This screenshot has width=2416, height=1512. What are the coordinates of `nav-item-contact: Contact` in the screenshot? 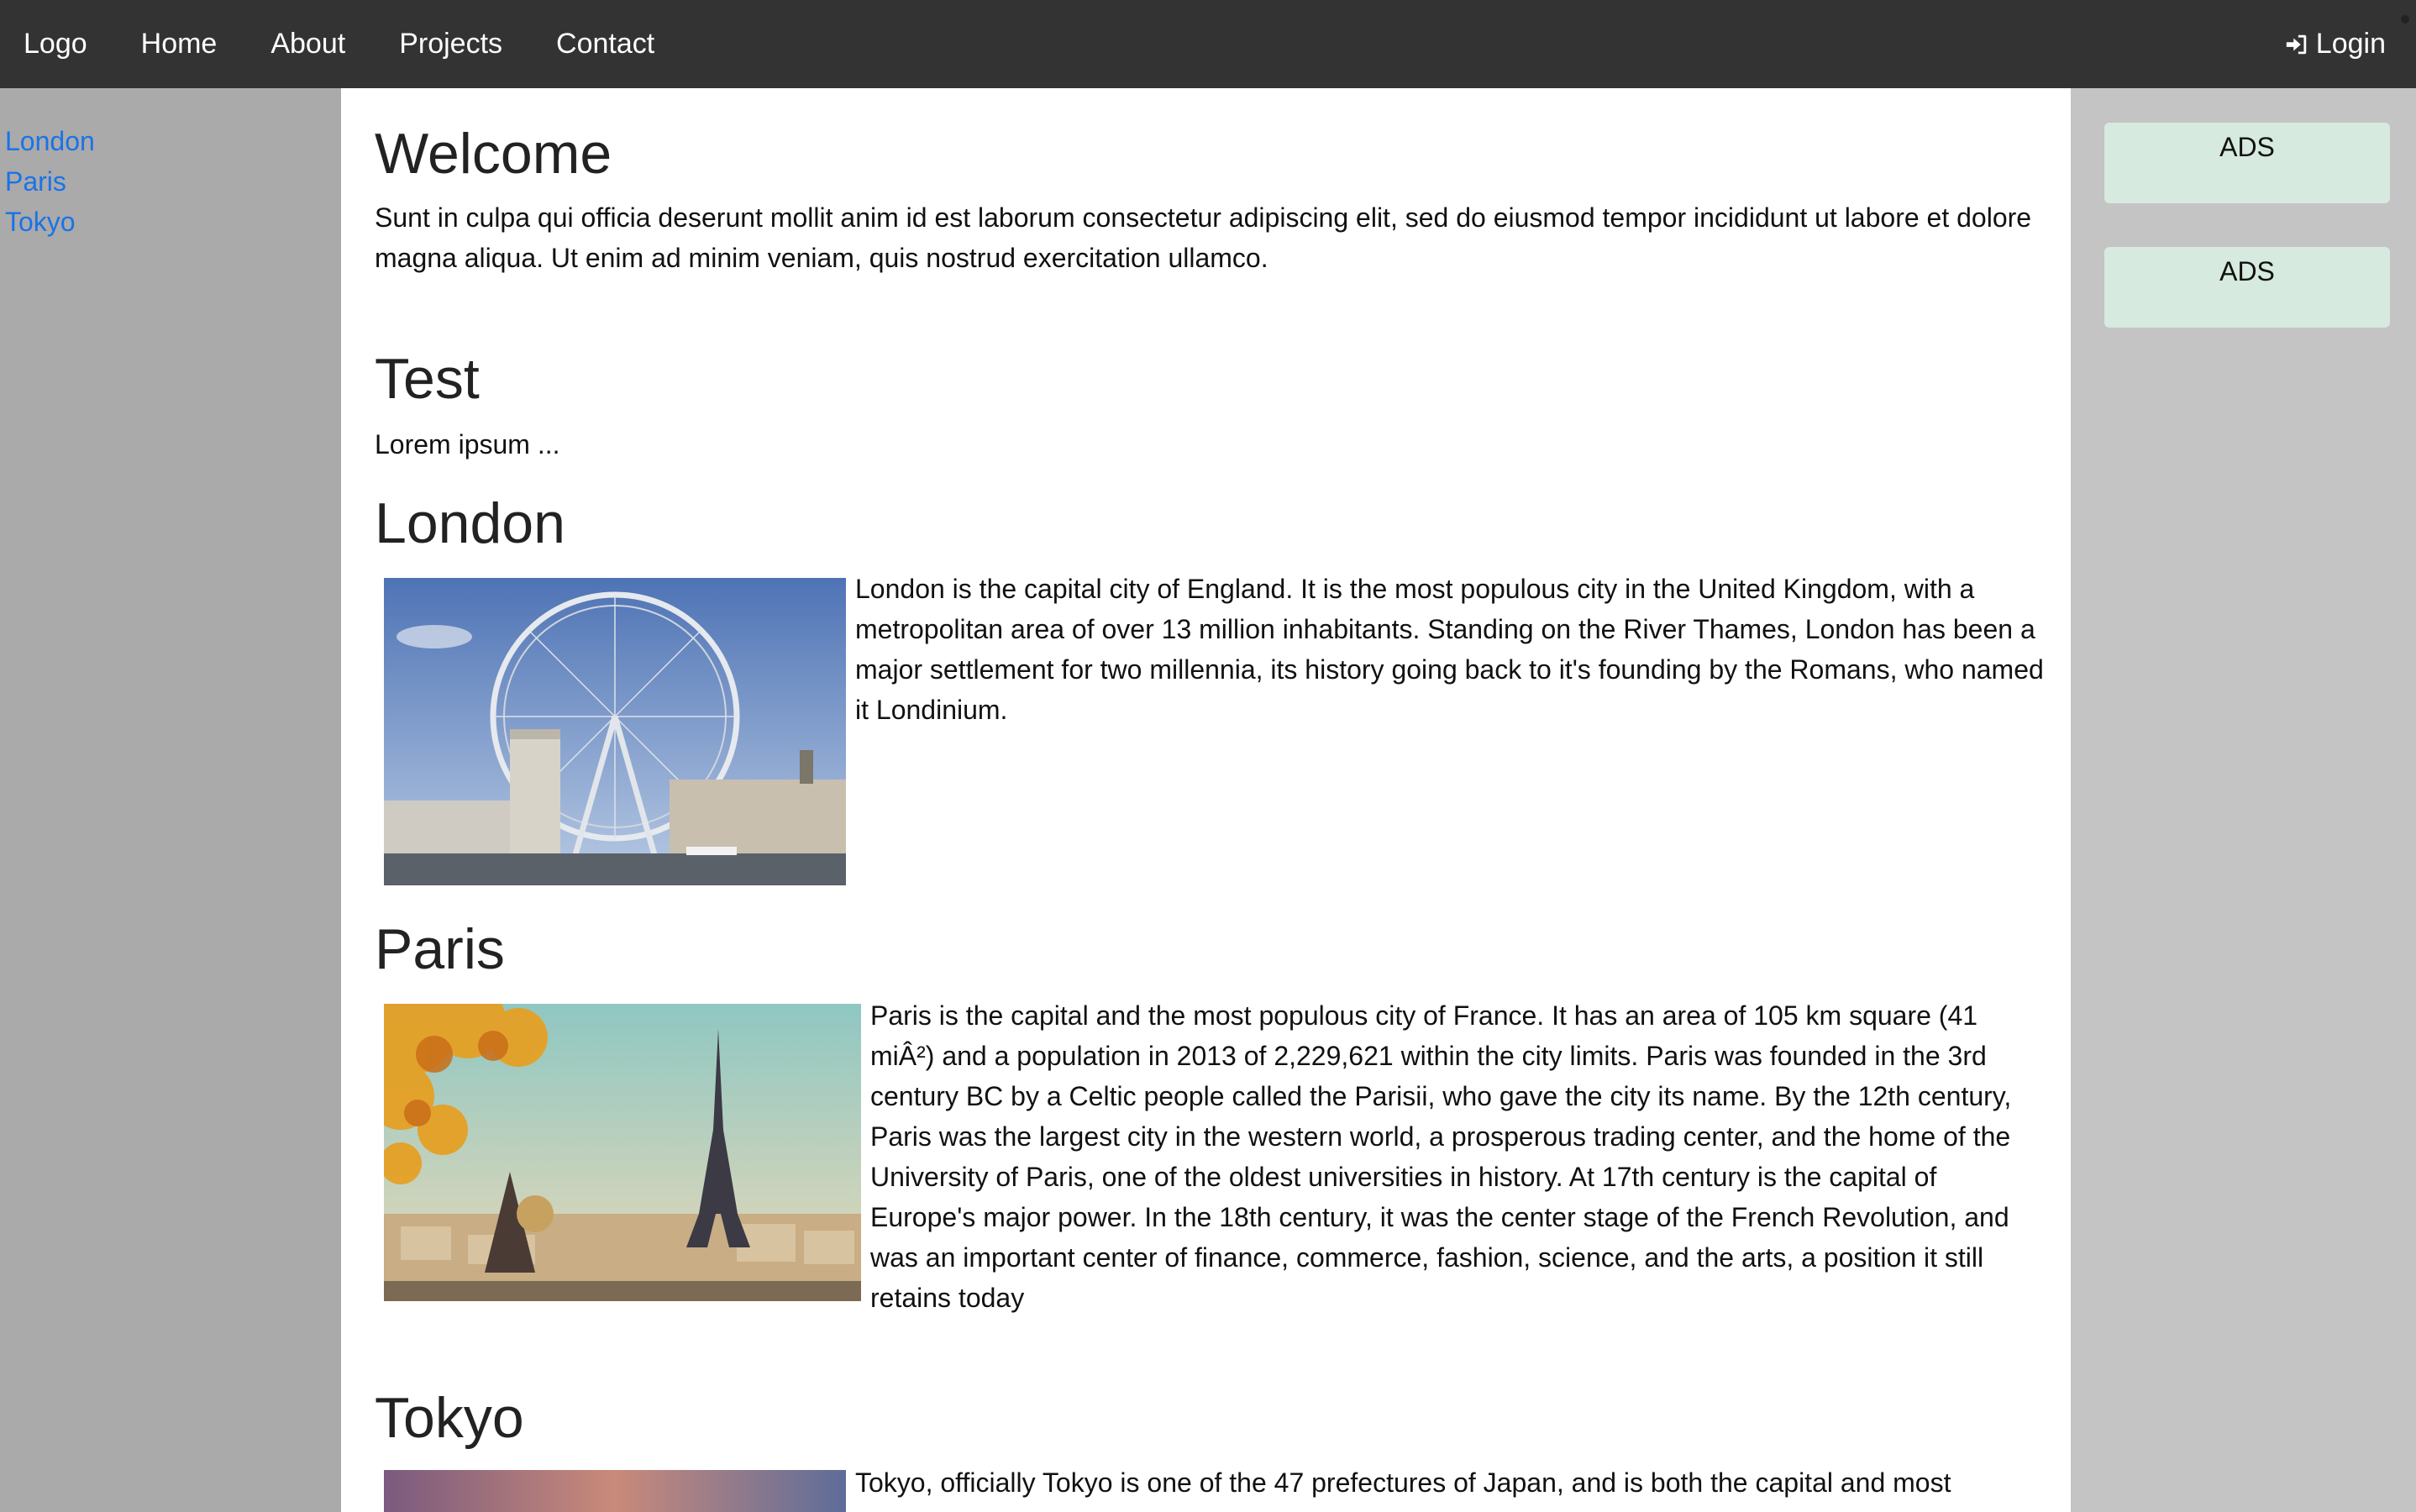 It's located at (605, 44).